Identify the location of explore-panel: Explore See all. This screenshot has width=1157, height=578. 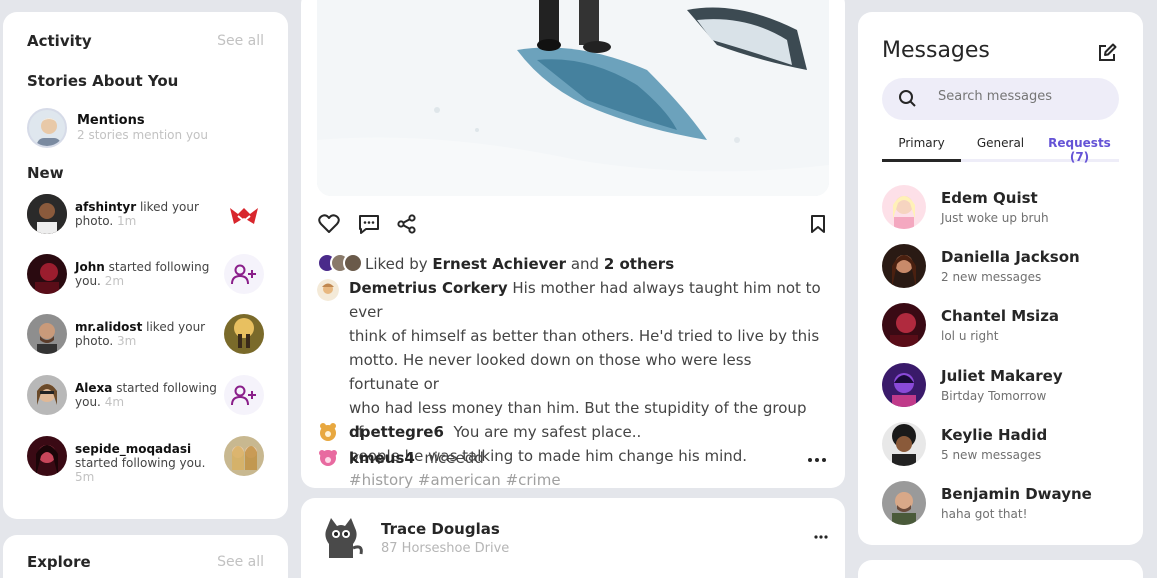
(145, 556).